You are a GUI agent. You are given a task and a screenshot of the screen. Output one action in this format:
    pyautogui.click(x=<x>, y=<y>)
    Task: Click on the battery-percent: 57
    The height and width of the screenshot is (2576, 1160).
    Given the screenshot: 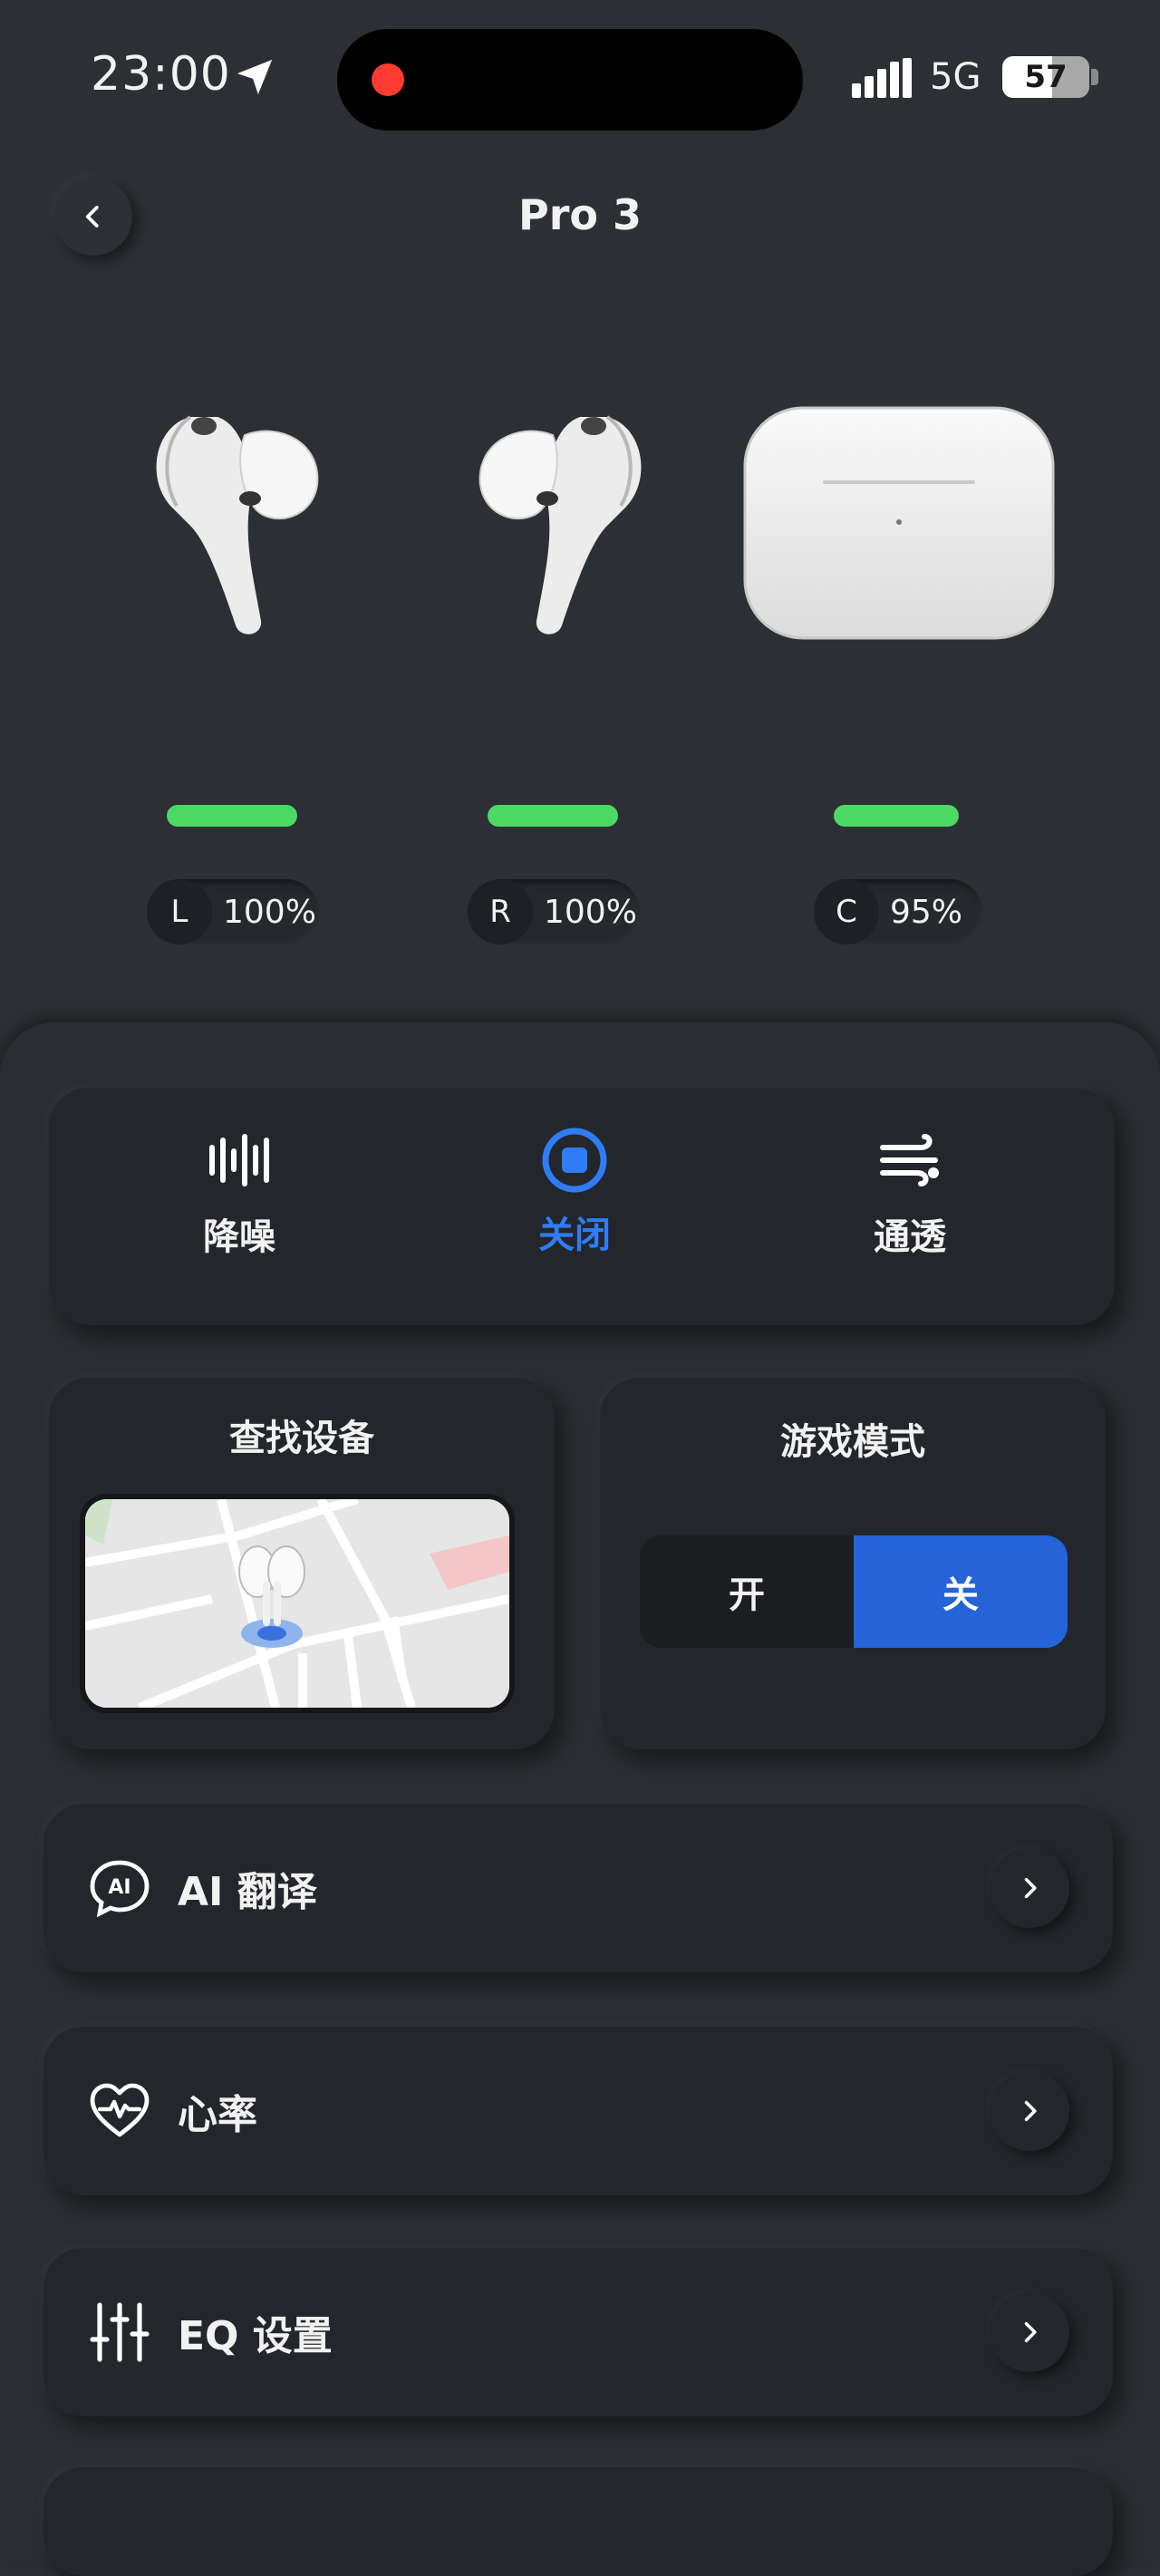 What is the action you would take?
    pyautogui.click(x=1046, y=77)
    